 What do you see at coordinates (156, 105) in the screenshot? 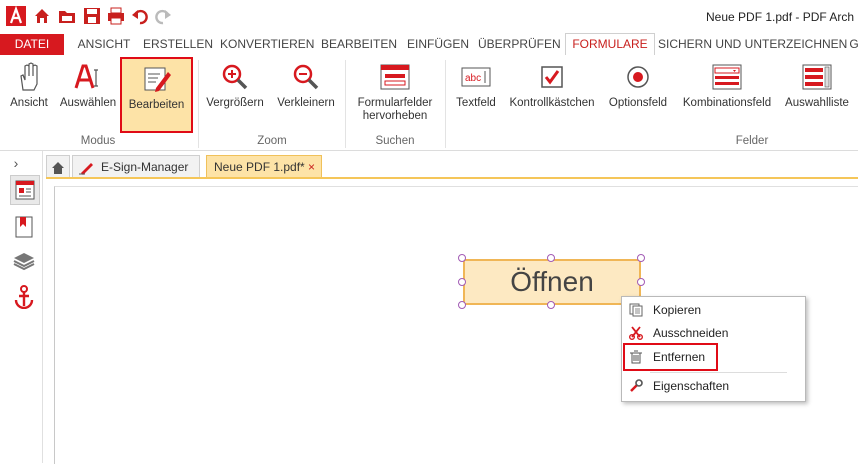
I see `bearbeiten-label: Bearbeiten` at bounding box center [156, 105].